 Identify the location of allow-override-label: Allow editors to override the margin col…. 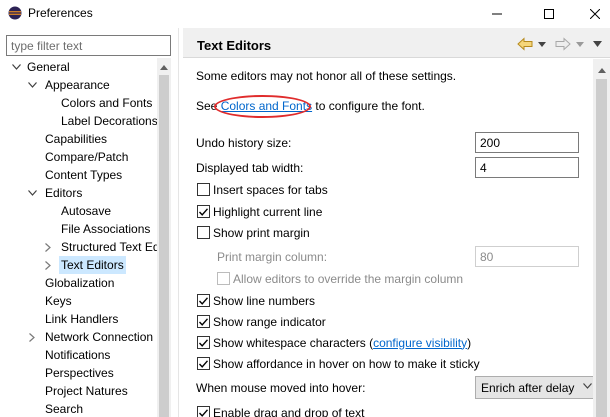
(348, 278).